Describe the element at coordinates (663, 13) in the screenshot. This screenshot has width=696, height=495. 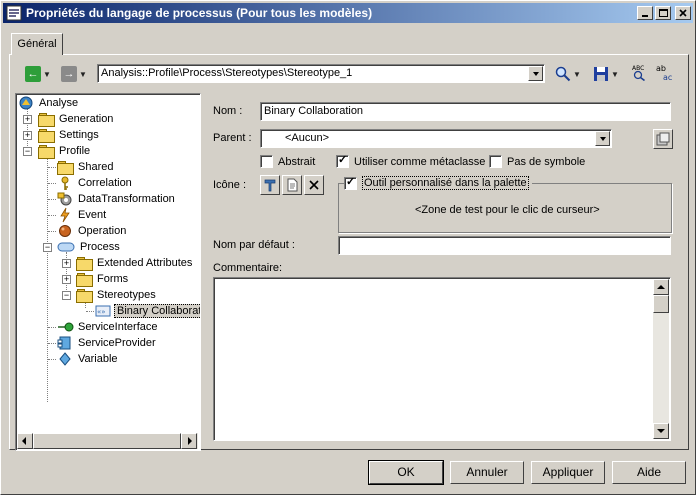
I see `maximize-button` at that location.